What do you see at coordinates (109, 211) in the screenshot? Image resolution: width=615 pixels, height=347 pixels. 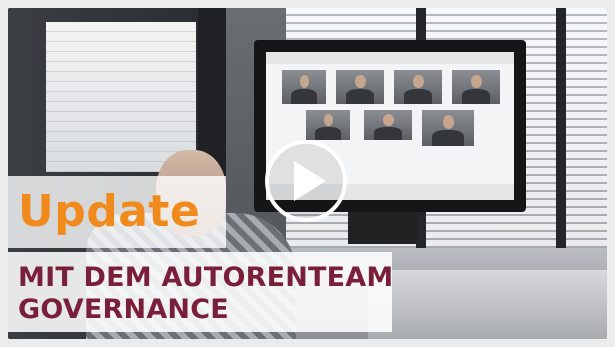 I see `video-title: Update` at bounding box center [109, 211].